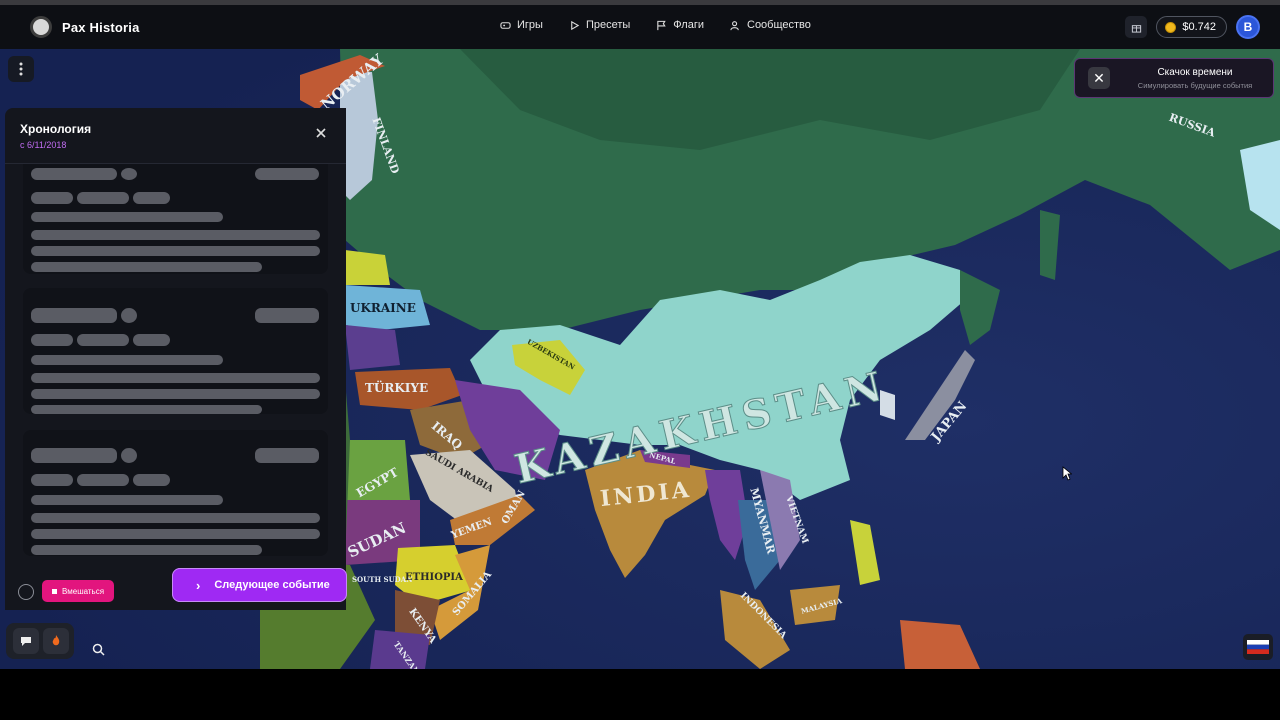  What do you see at coordinates (1099, 78) in the screenshot?
I see `close-icon: ✕` at bounding box center [1099, 78].